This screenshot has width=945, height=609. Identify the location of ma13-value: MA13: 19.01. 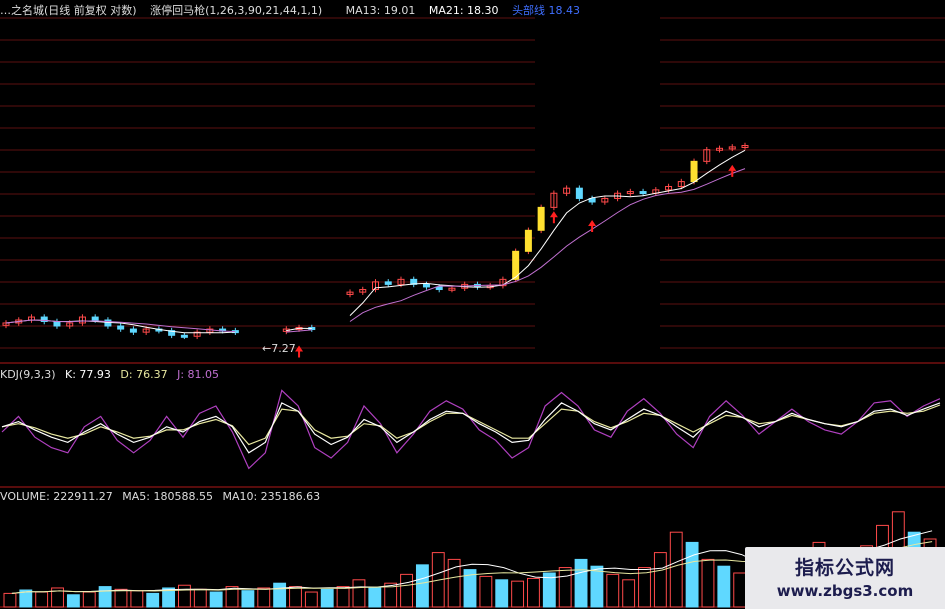
(380, 10).